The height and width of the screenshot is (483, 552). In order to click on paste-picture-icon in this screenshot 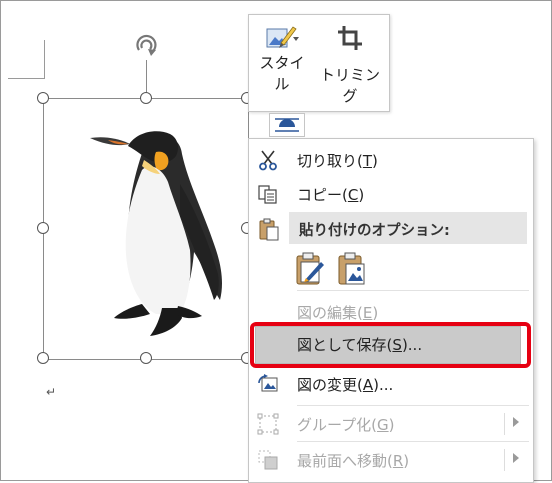, I will do `click(351, 269)`.